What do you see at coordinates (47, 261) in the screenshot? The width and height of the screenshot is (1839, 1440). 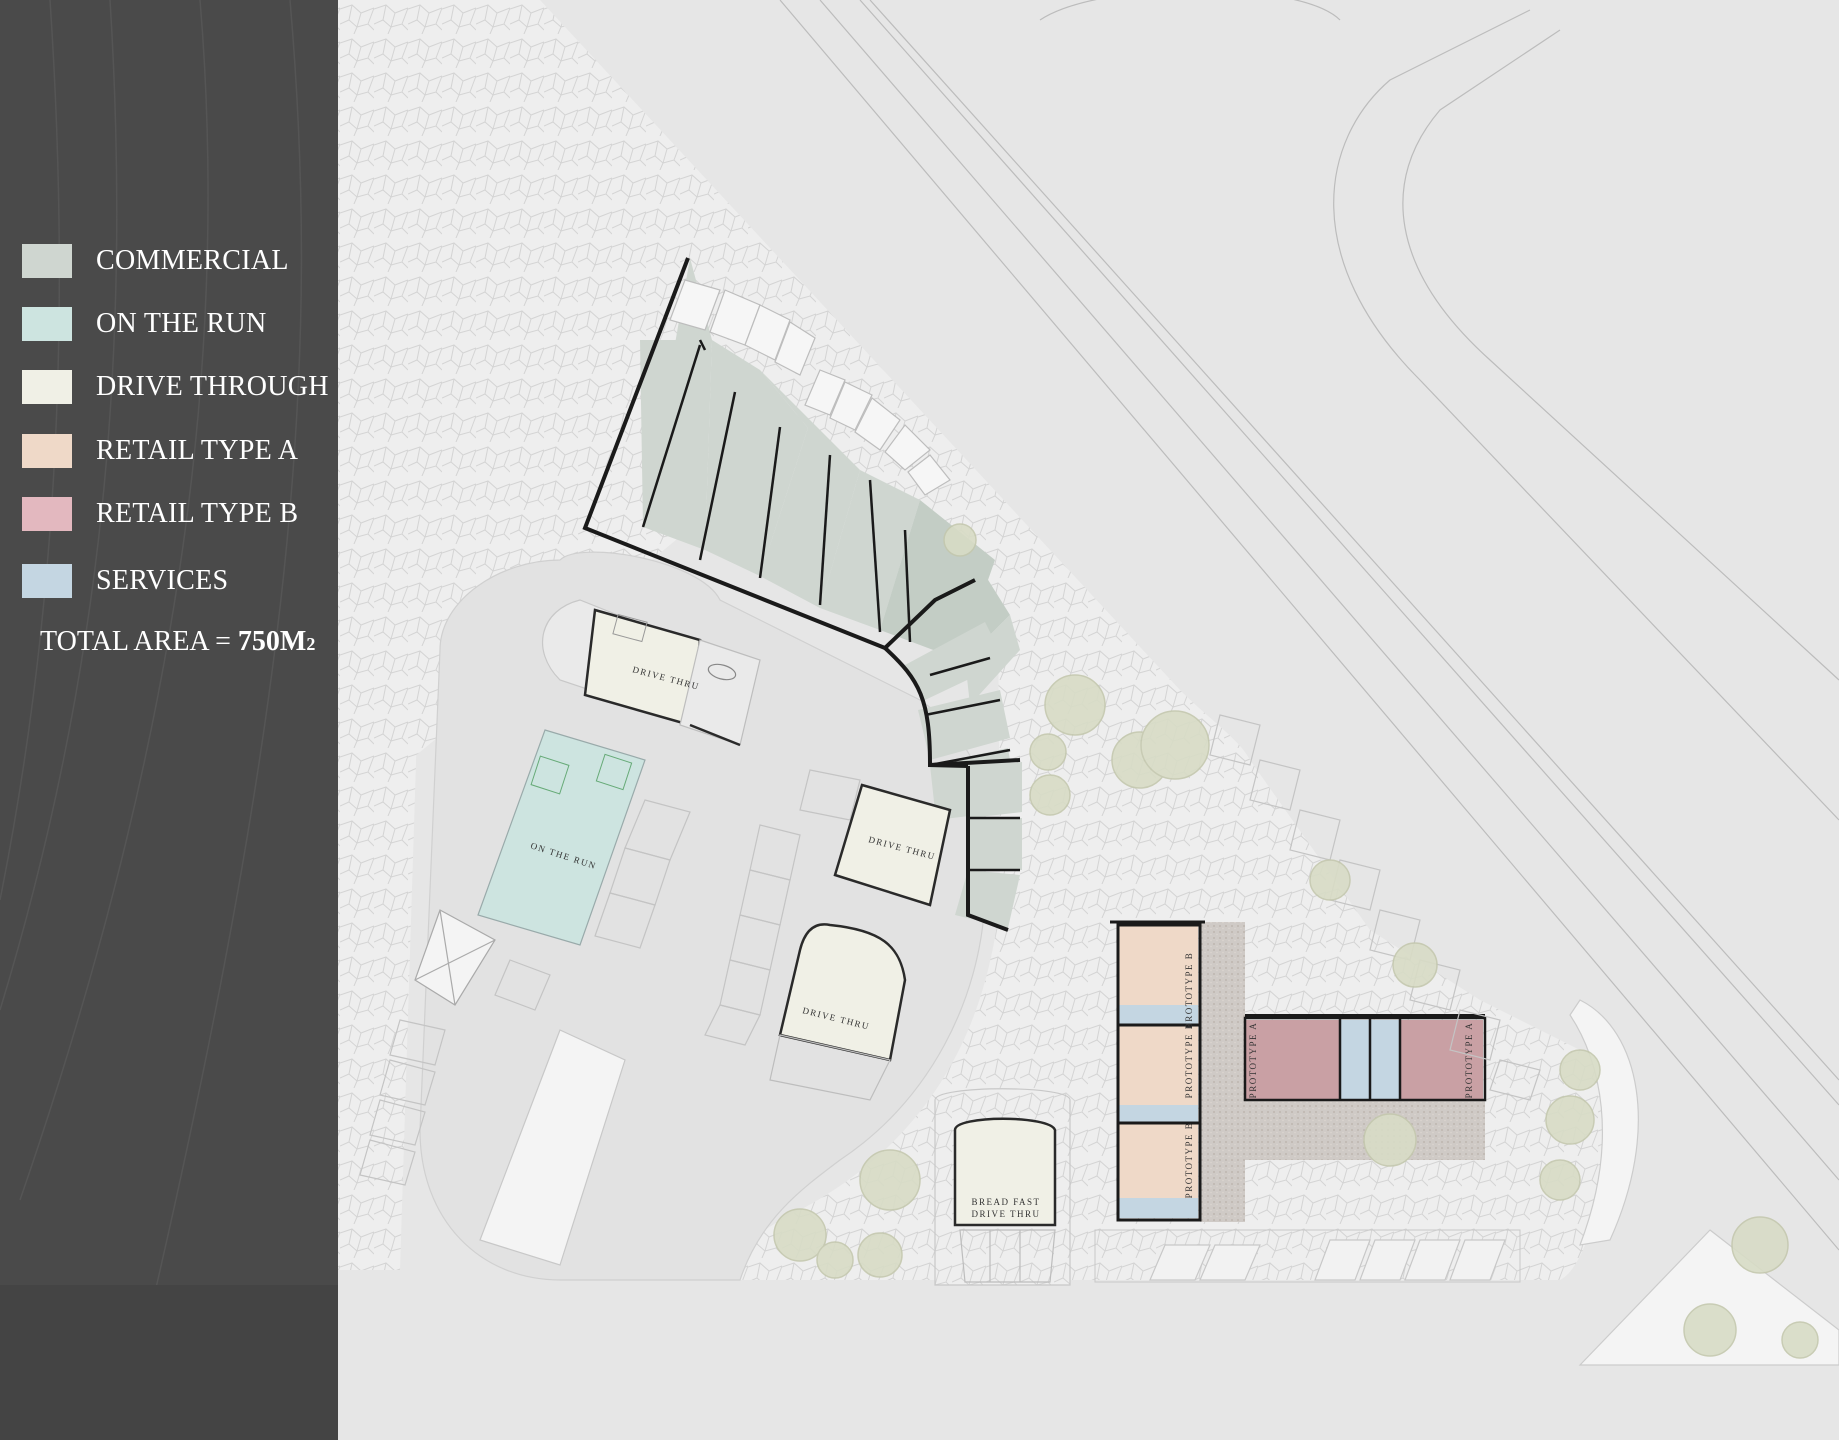 I see `legend-swatch-commercial` at bounding box center [47, 261].